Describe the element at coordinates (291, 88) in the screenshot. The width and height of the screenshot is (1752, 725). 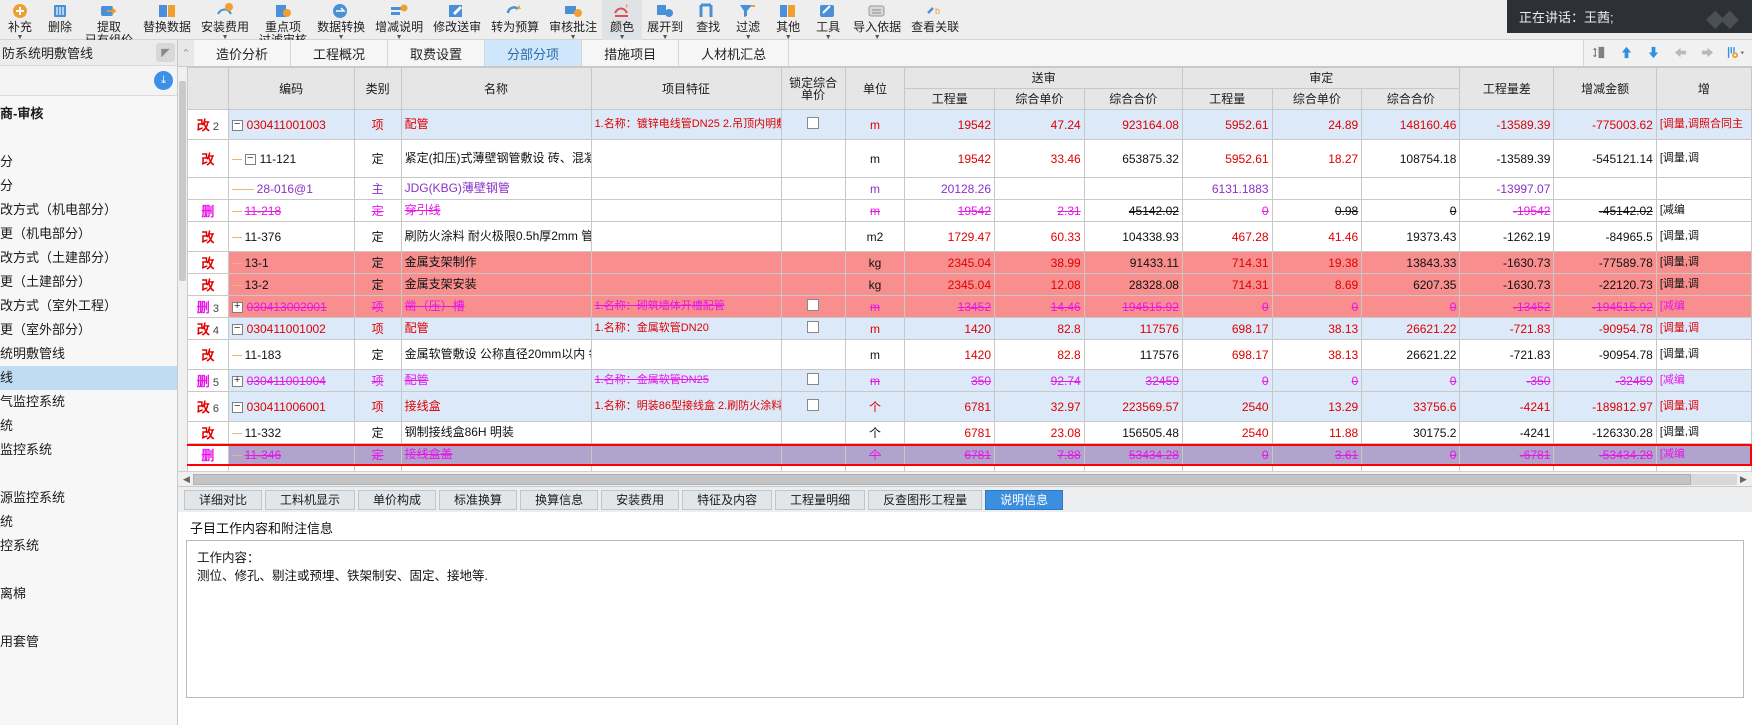
I see `th-code: 编码` at that location.